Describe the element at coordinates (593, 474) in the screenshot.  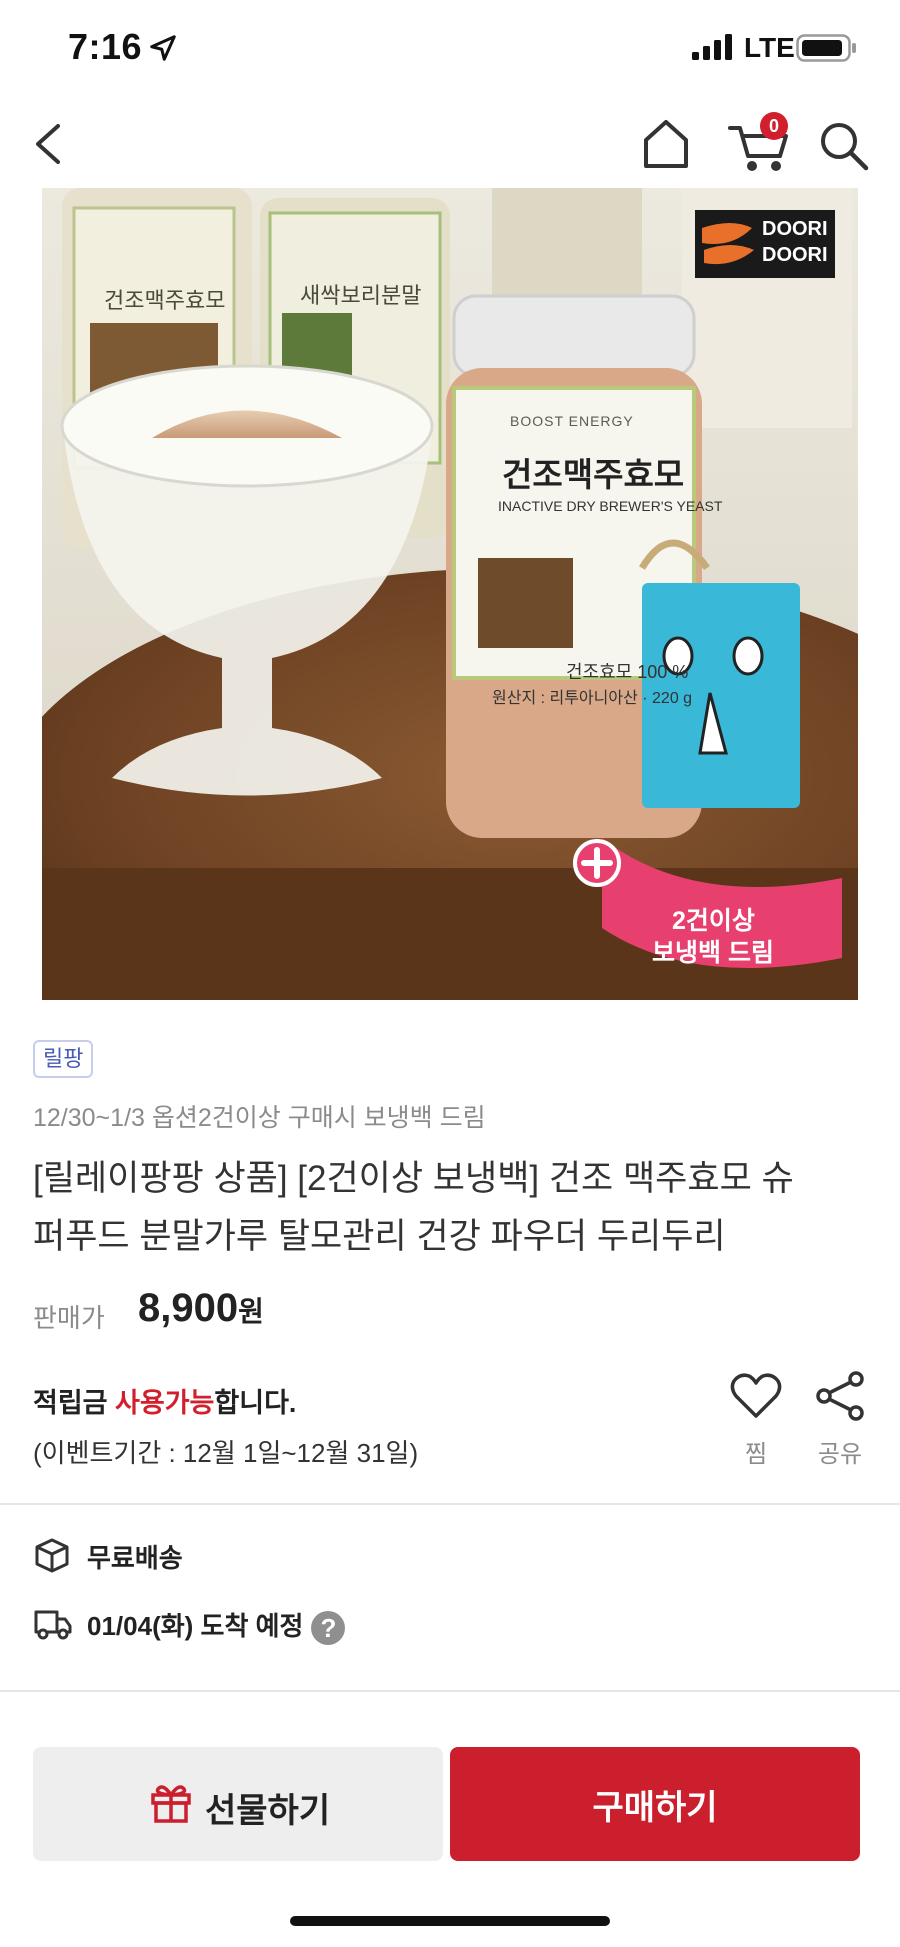
I see `jar-title-text: 건조맥주효모` at that location.